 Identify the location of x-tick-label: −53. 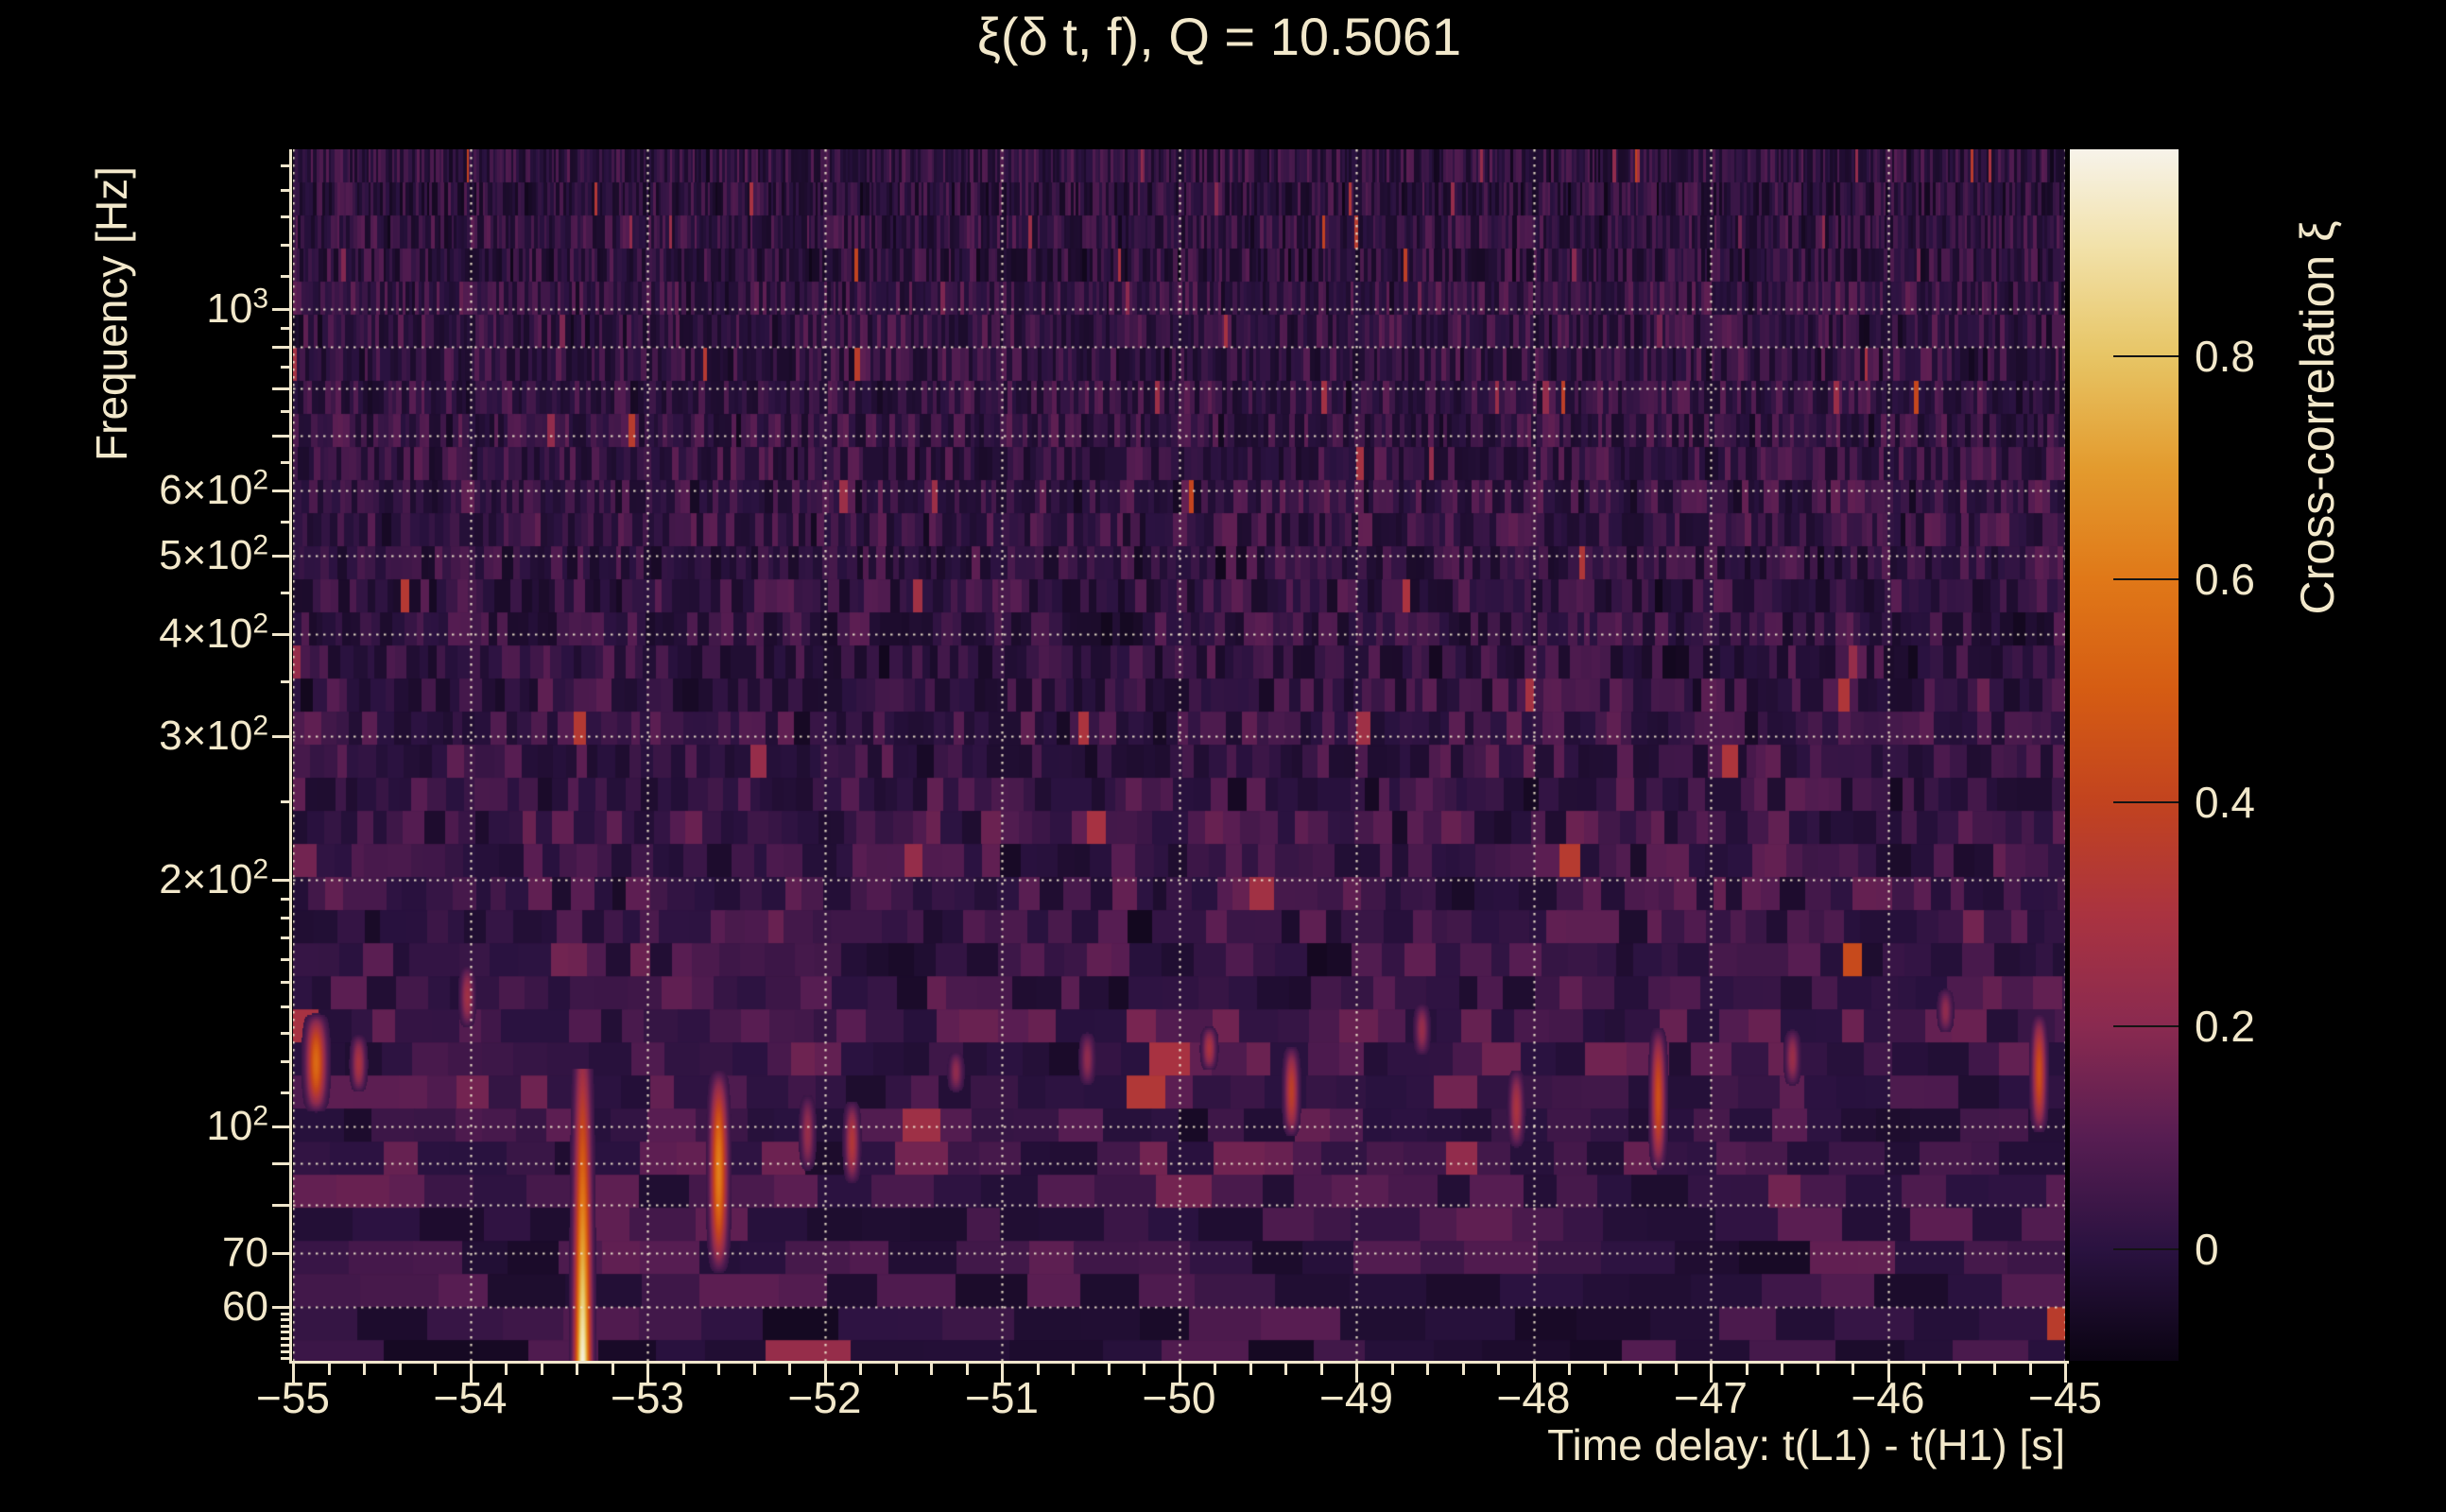
(647, 1397).